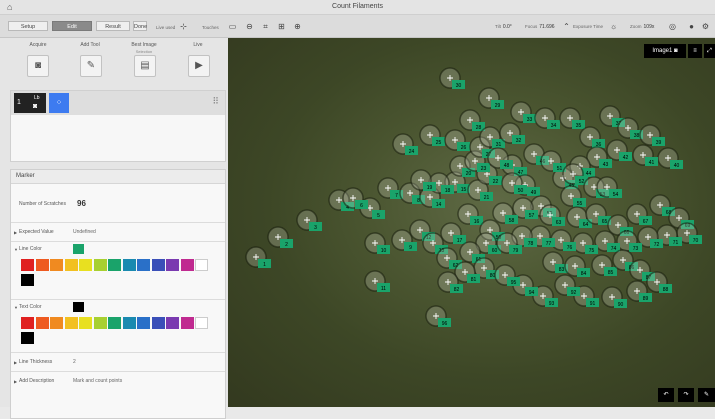 Image resolution: width=715 pixels, height=419 pixels. What do you see at coordinates (438, 316) in the screenshot?
I see `count-marker: 96` at bounding box center [438, 316].